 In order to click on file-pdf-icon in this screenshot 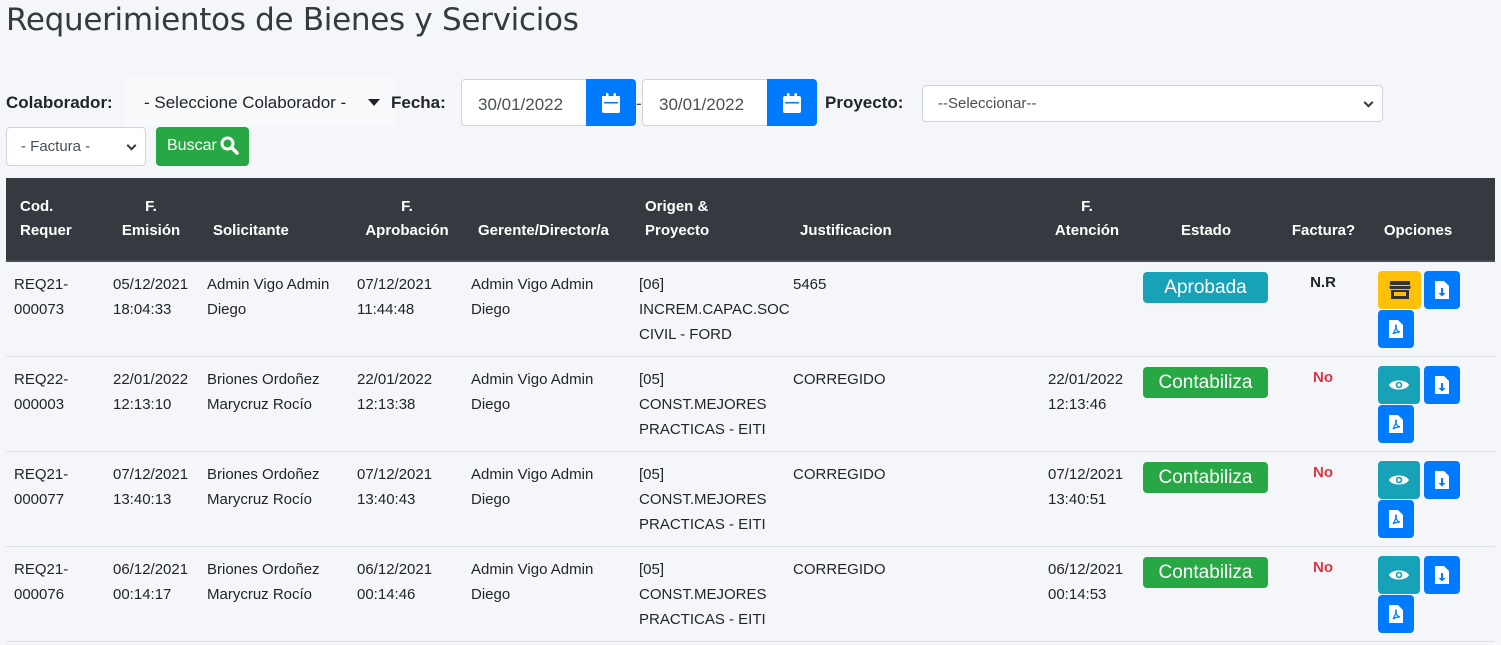, I will do `click(1396, 424)`.